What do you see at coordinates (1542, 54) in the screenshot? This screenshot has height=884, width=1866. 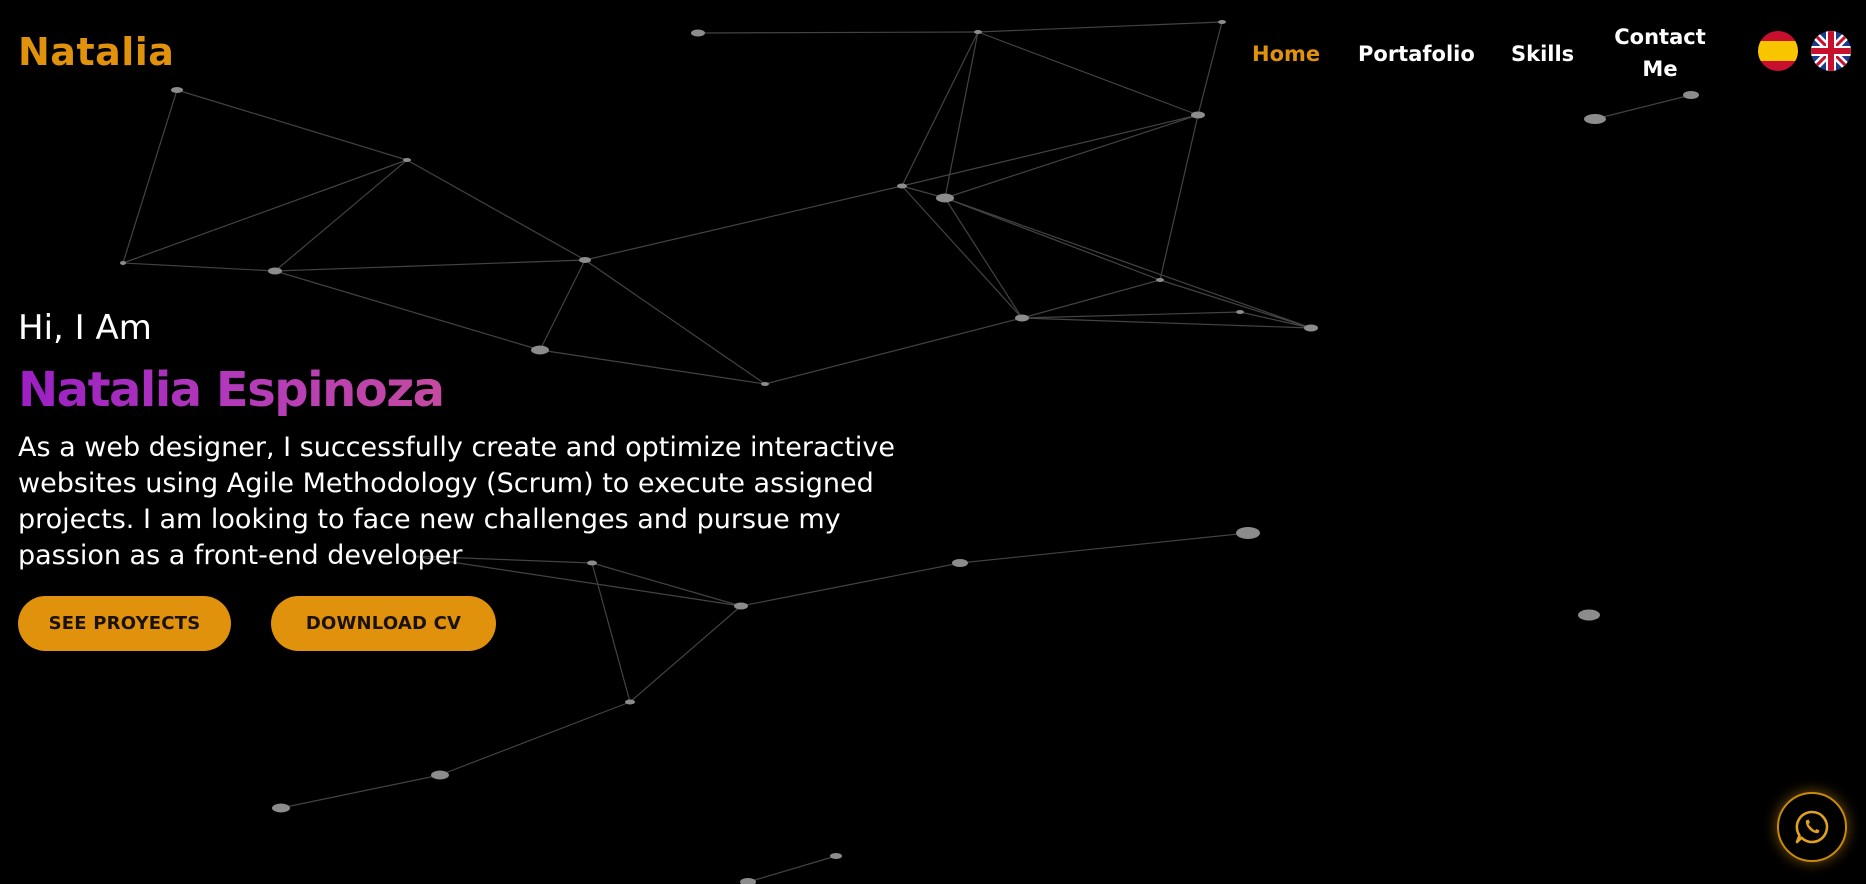 I see `nav-skills-link: Skills` at bounding box center [1542, 54].